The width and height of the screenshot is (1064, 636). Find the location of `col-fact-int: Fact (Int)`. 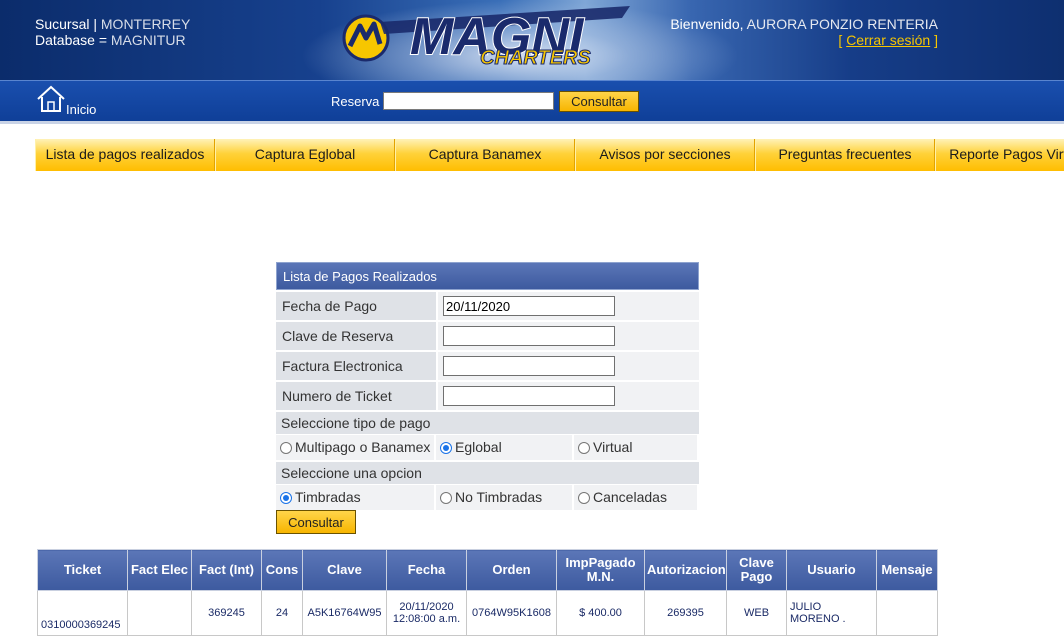

col-fact-int: Fact (Int) is located at coordinates (226, 570).